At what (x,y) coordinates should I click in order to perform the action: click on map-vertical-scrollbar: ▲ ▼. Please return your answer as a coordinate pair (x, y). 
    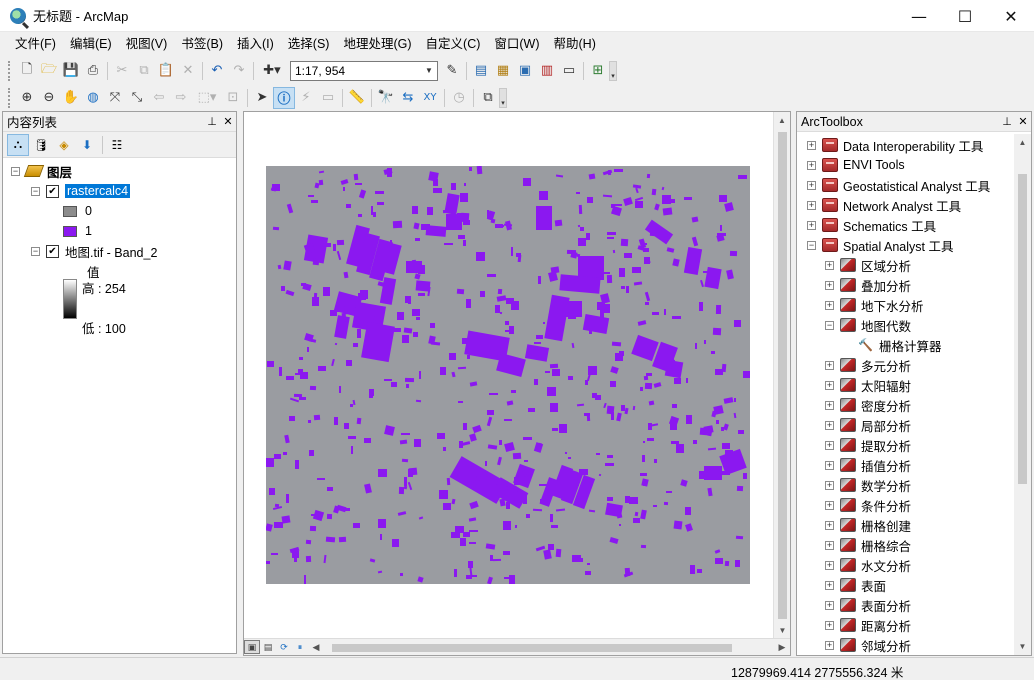
    Looking at the image, I should click on (781, 375).